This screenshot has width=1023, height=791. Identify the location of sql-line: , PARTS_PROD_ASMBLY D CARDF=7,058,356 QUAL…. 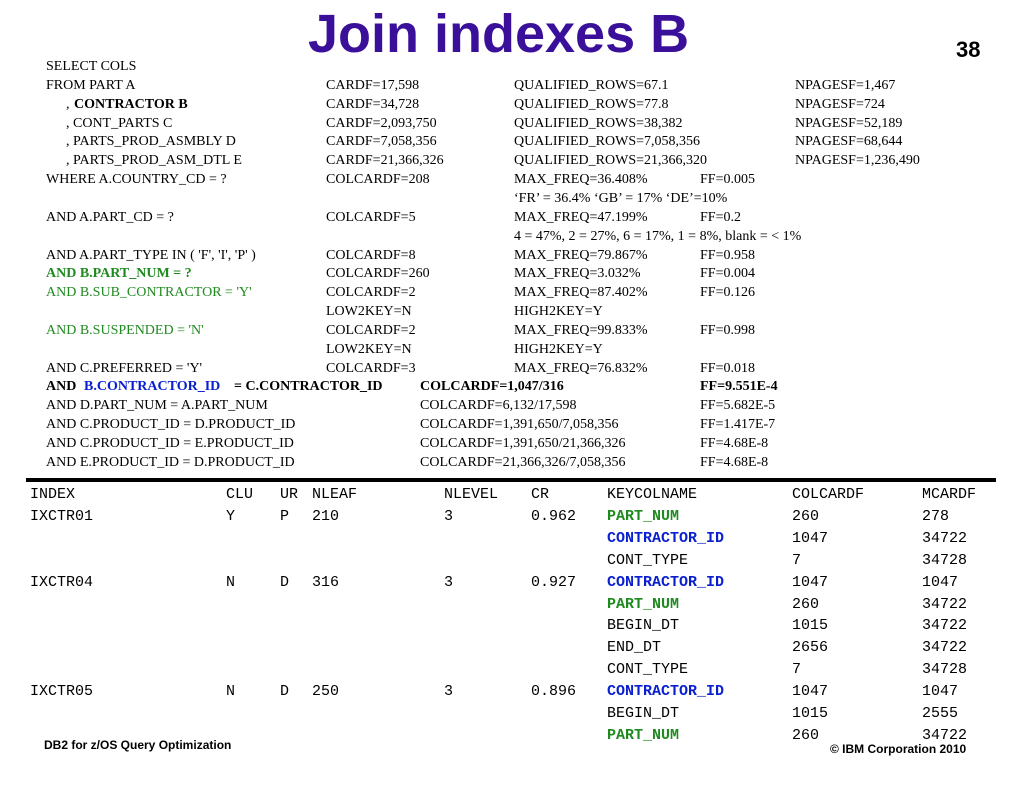
(511, 141).